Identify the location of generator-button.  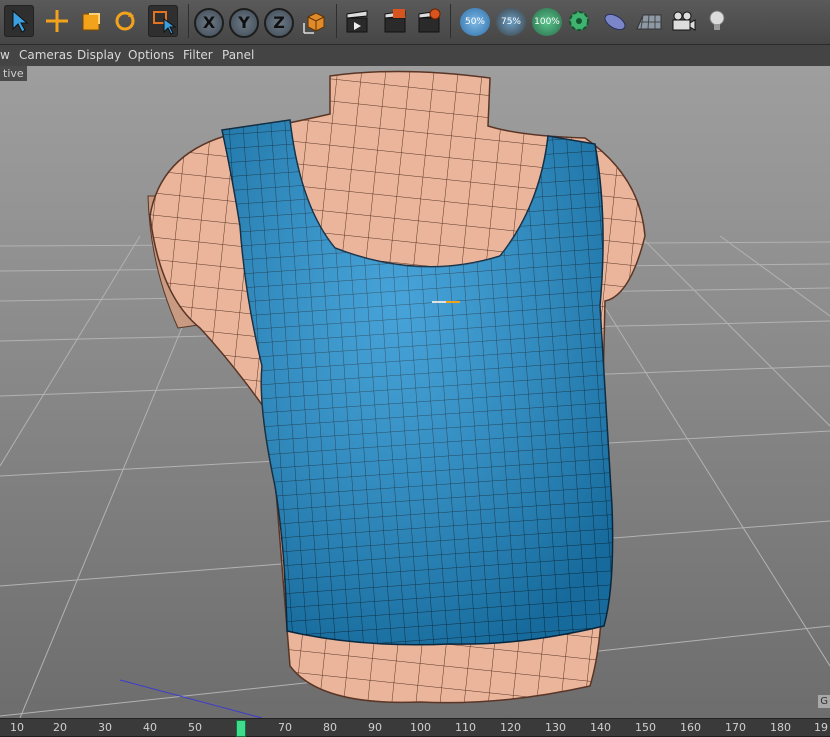
(579, 21).